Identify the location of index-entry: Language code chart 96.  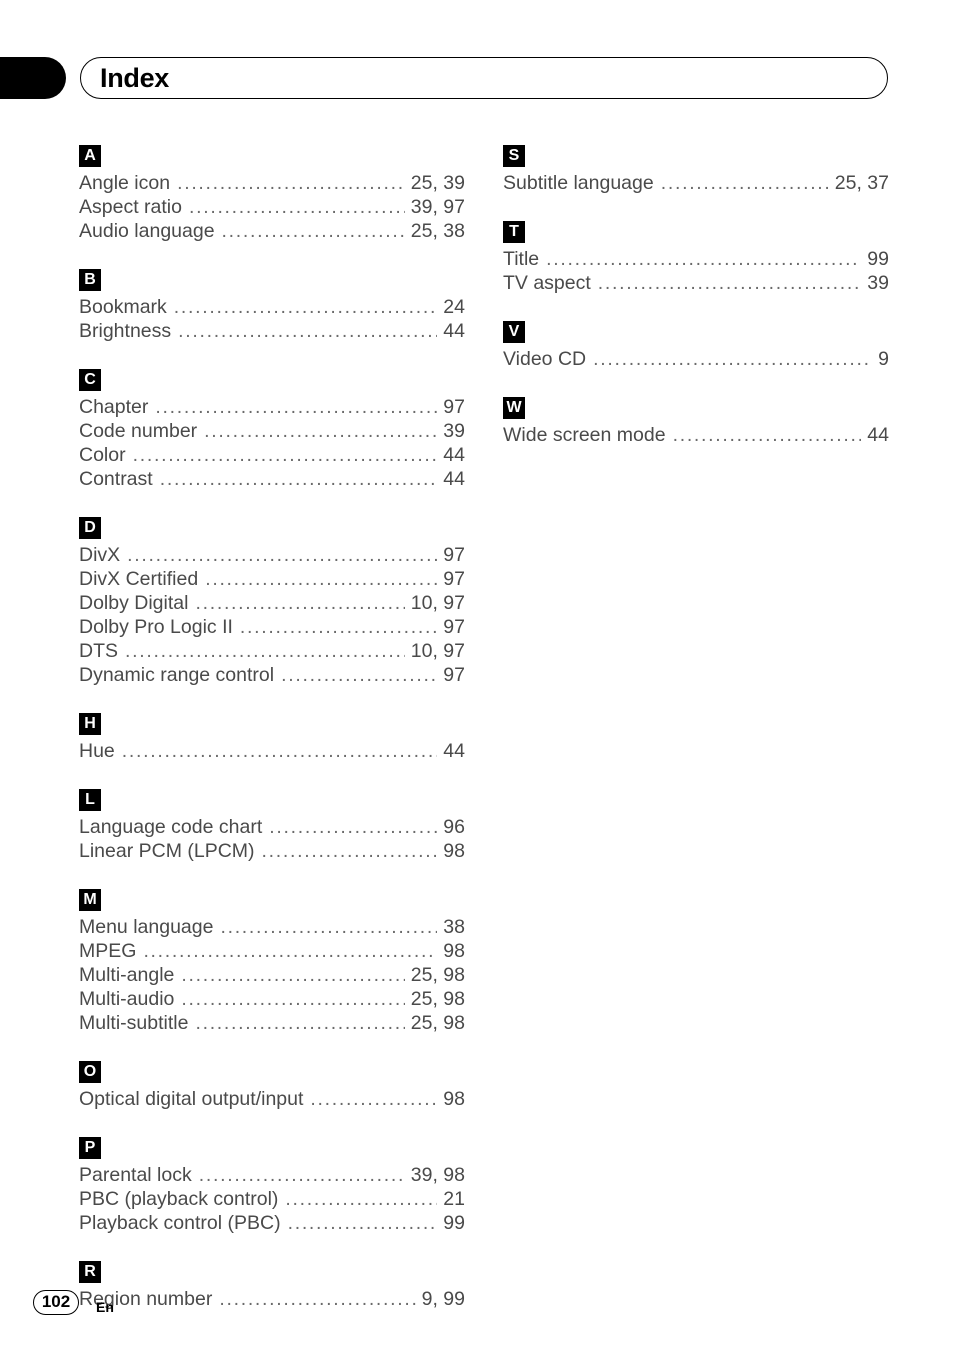
(272, 827).